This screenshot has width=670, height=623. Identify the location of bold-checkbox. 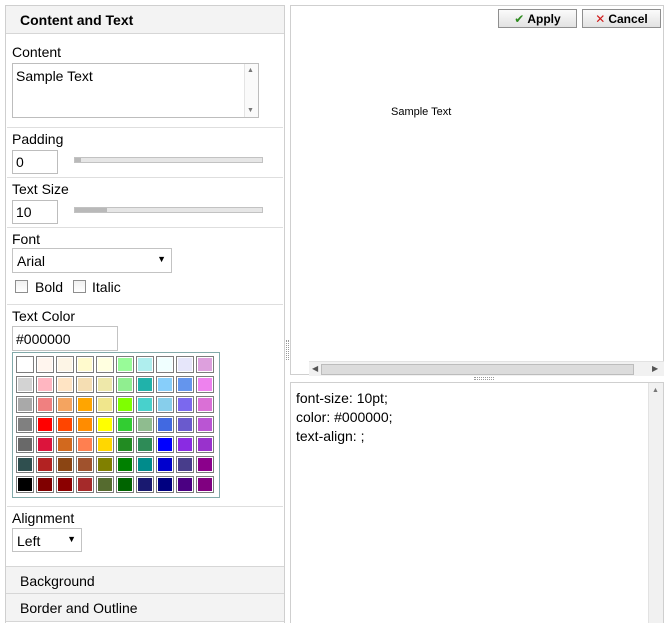
(21, 286).